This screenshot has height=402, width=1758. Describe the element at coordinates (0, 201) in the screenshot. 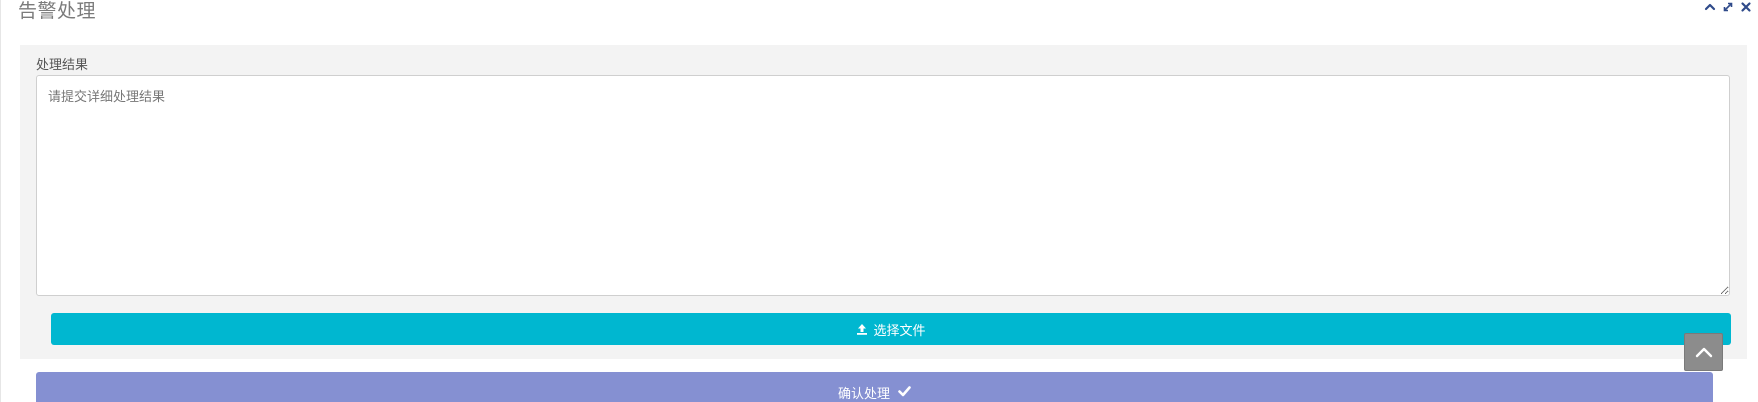

I see `left-border` at that location.